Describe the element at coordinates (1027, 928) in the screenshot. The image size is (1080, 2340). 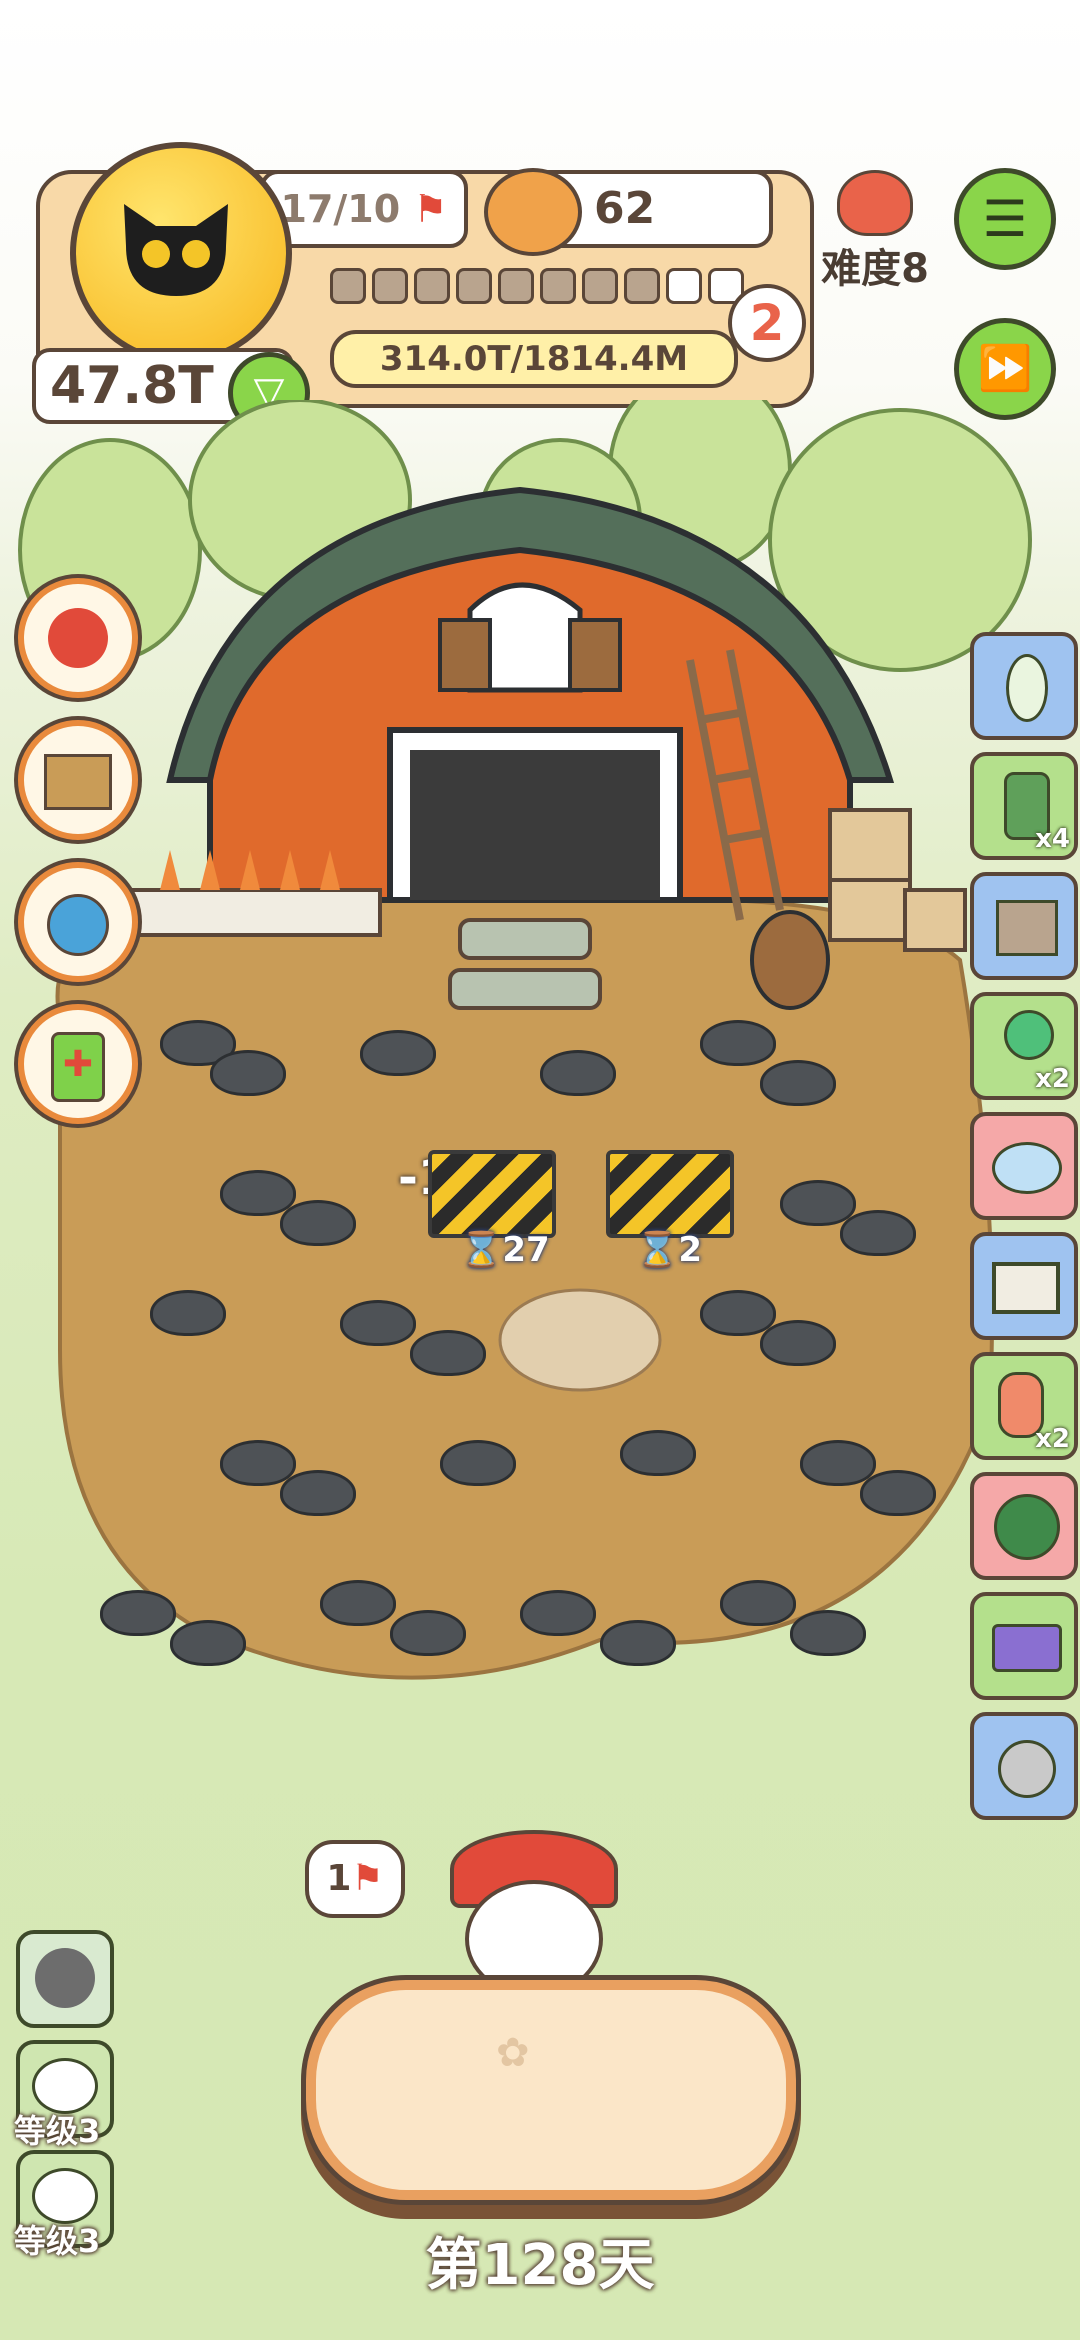
I see `machine-icon` at that location.